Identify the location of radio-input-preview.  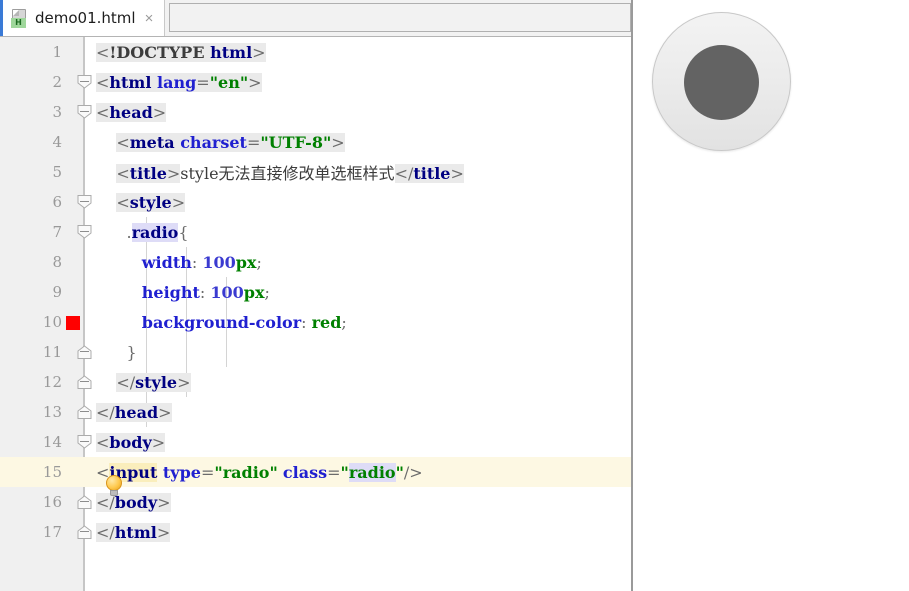
(721, 81).